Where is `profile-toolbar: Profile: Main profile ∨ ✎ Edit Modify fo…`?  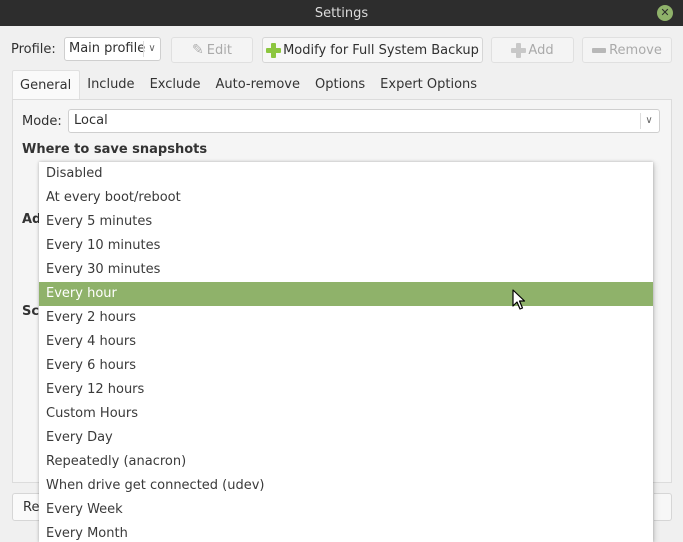 profile-toolbar: Profile: Main profile ∨ ✎ Edit Modify fo… is located at coordinates (341, 50).